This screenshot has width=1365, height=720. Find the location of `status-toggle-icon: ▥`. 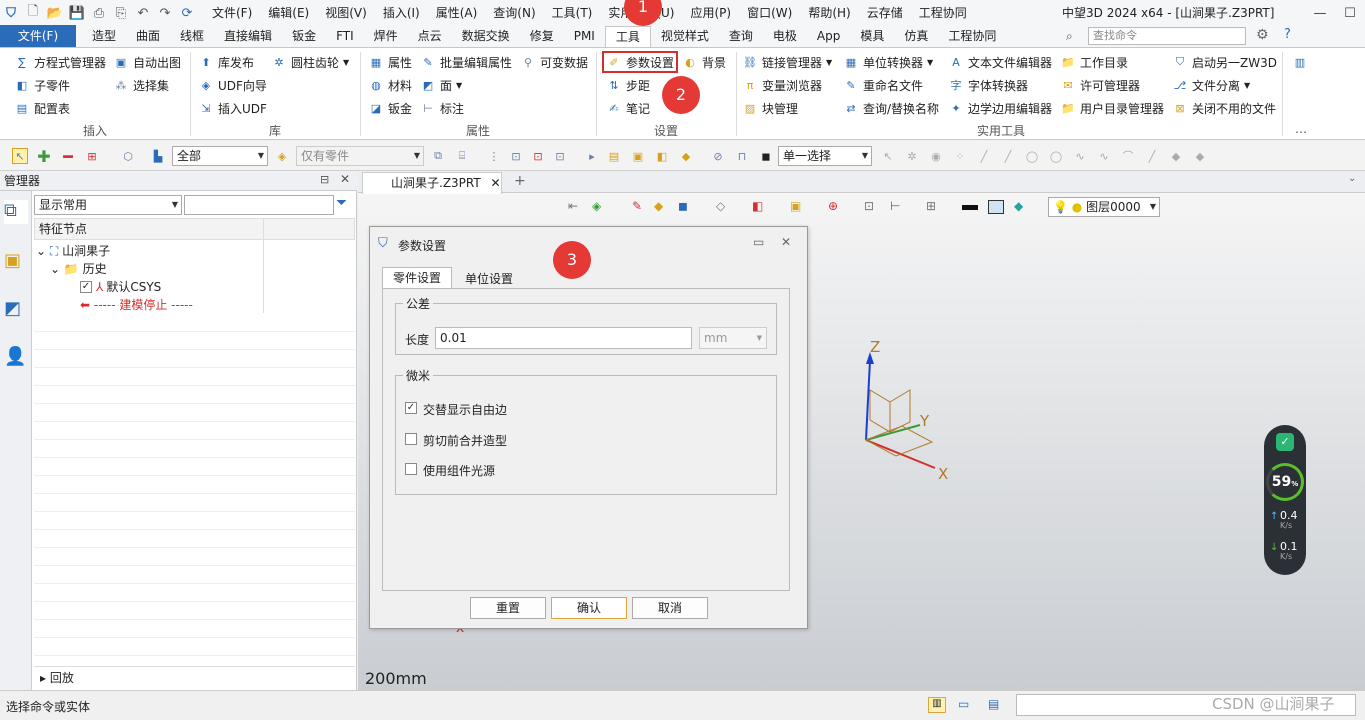

status-toggle-icon: ▥ is located at coordinates (937, 705).